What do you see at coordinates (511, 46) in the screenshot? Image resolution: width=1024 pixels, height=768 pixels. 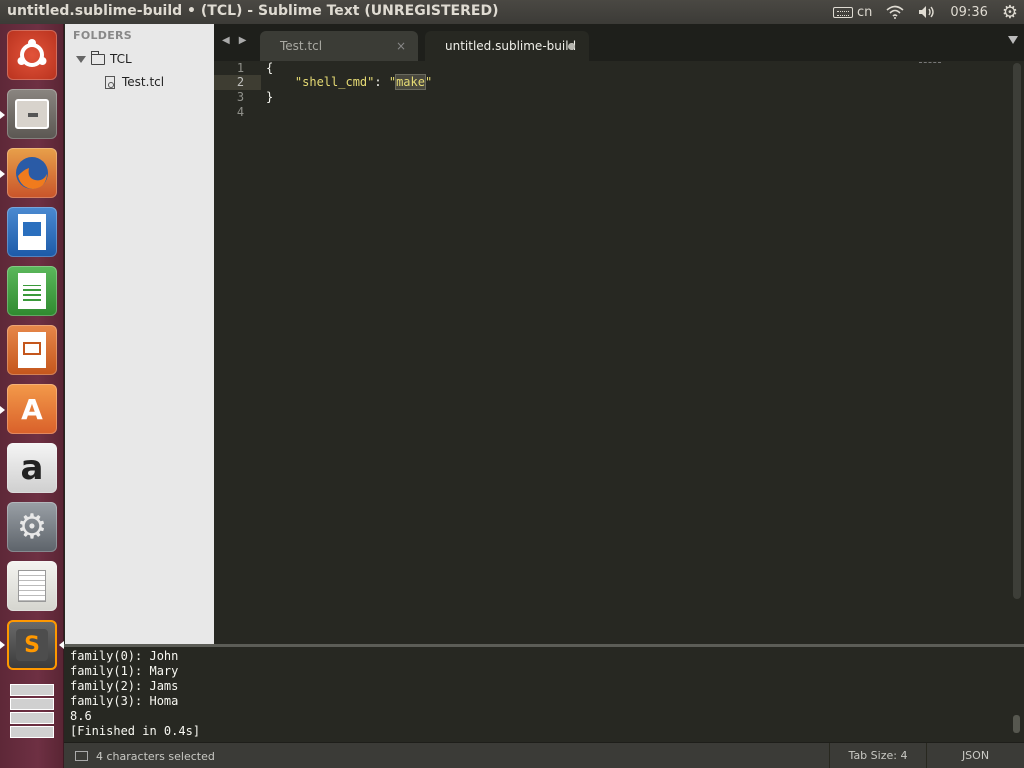 I see `tab-label: untitled.sublime-build` at bounding box center [511, 46].